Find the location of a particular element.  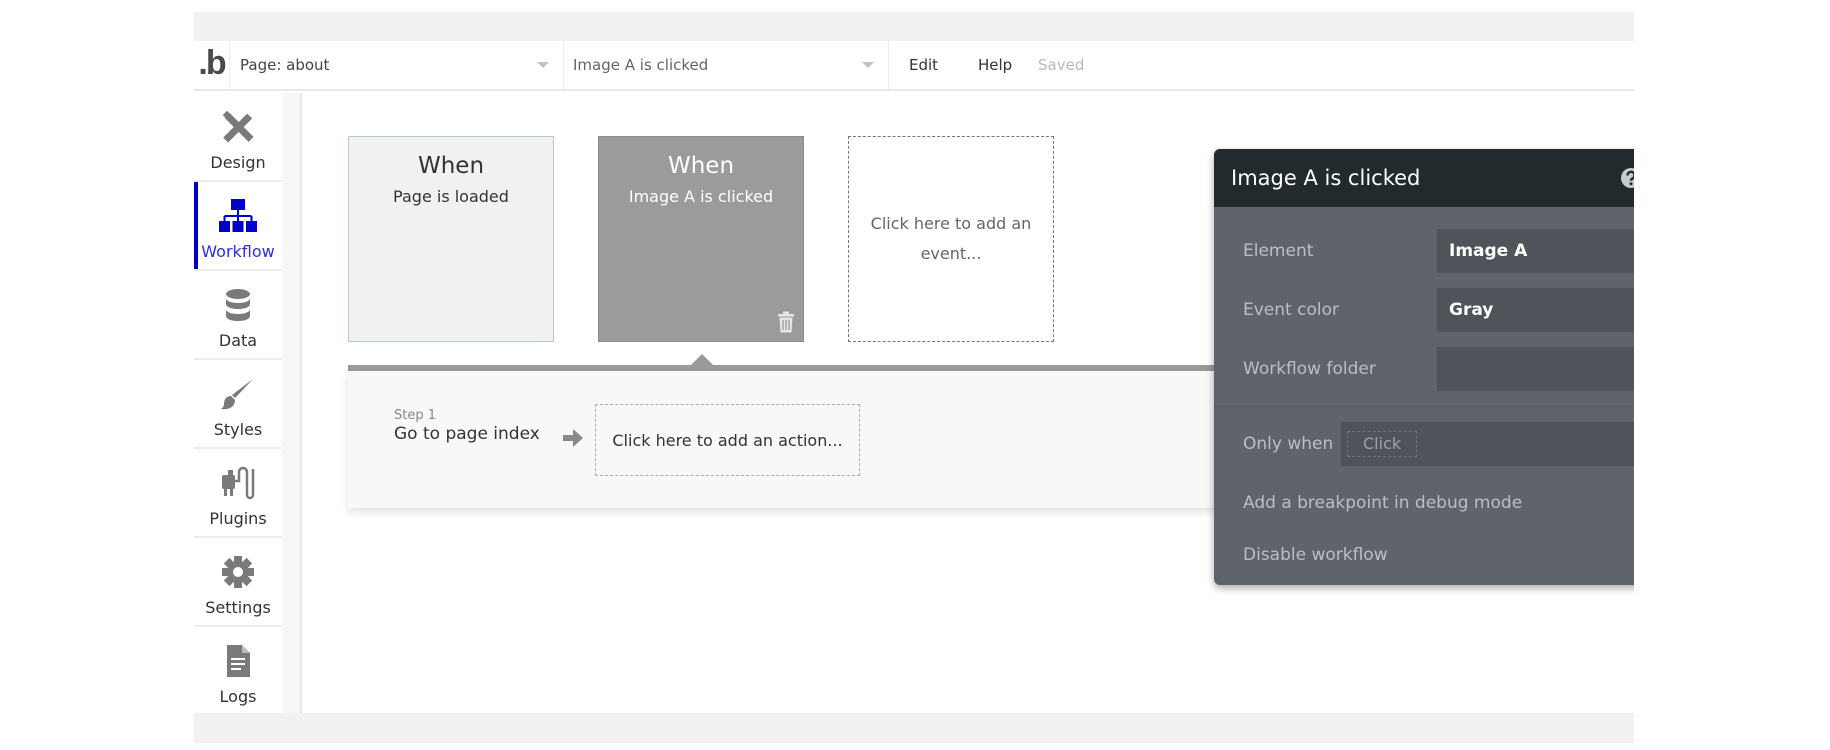

design-icon is located at coordinates (238, 127).